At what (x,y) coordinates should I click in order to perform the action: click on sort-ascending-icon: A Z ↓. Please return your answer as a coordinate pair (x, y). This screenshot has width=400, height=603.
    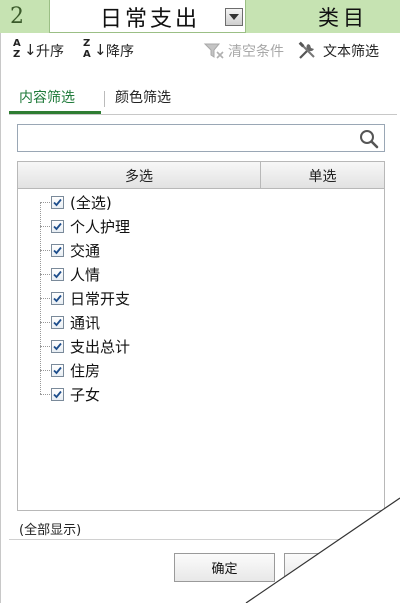
    Looking at the image, I should click on (25, 49).